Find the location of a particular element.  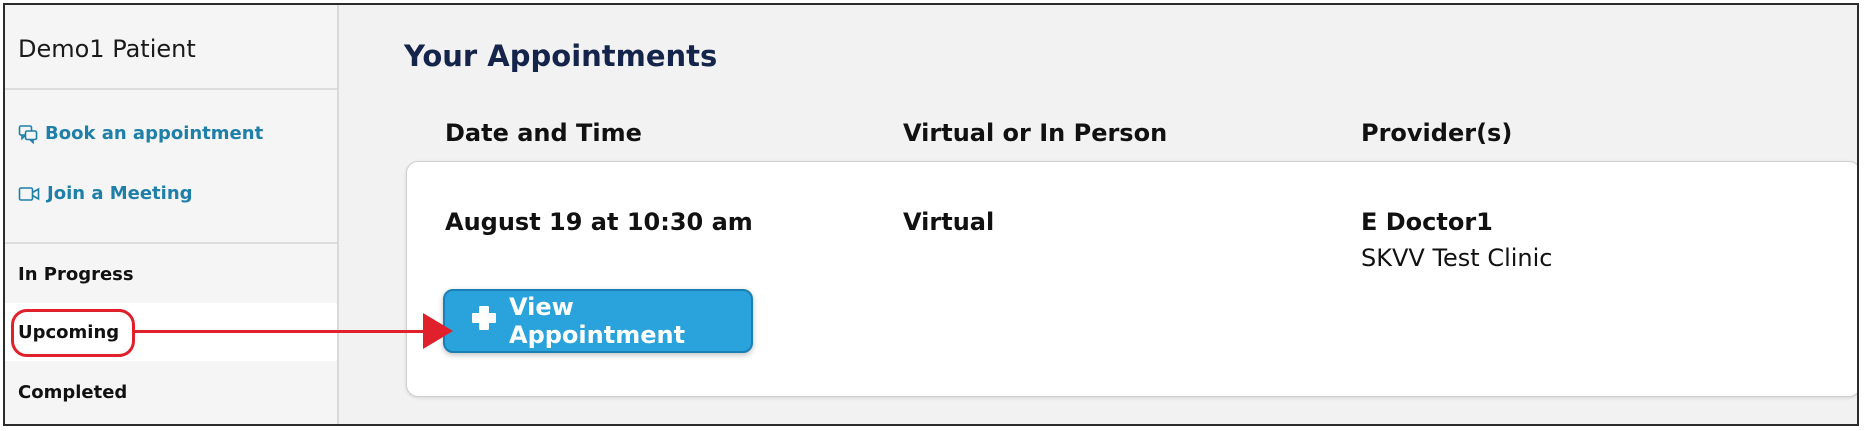

view-appointment-label: View Appointment is located at coordinates (597, 321).